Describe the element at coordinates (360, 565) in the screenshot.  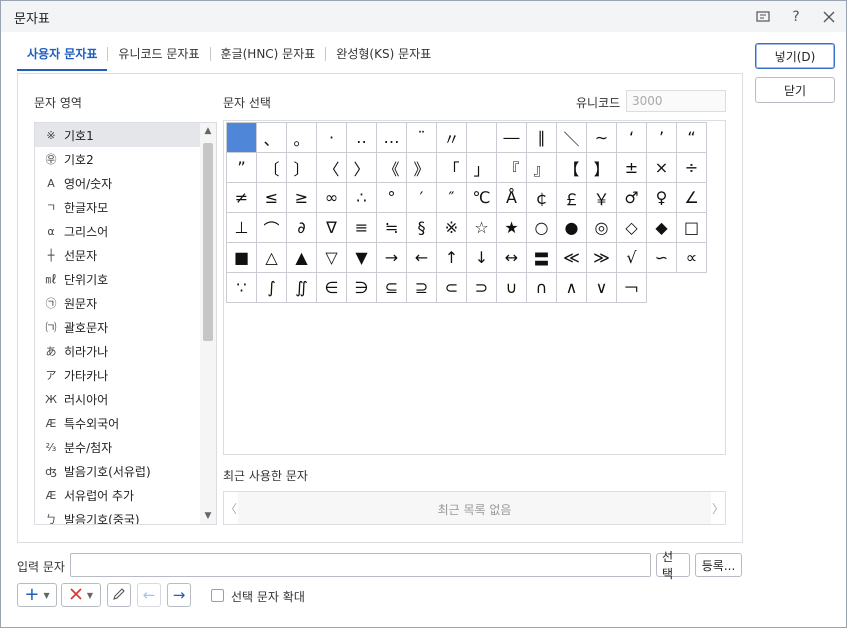
I see `input-char-field` at that location.